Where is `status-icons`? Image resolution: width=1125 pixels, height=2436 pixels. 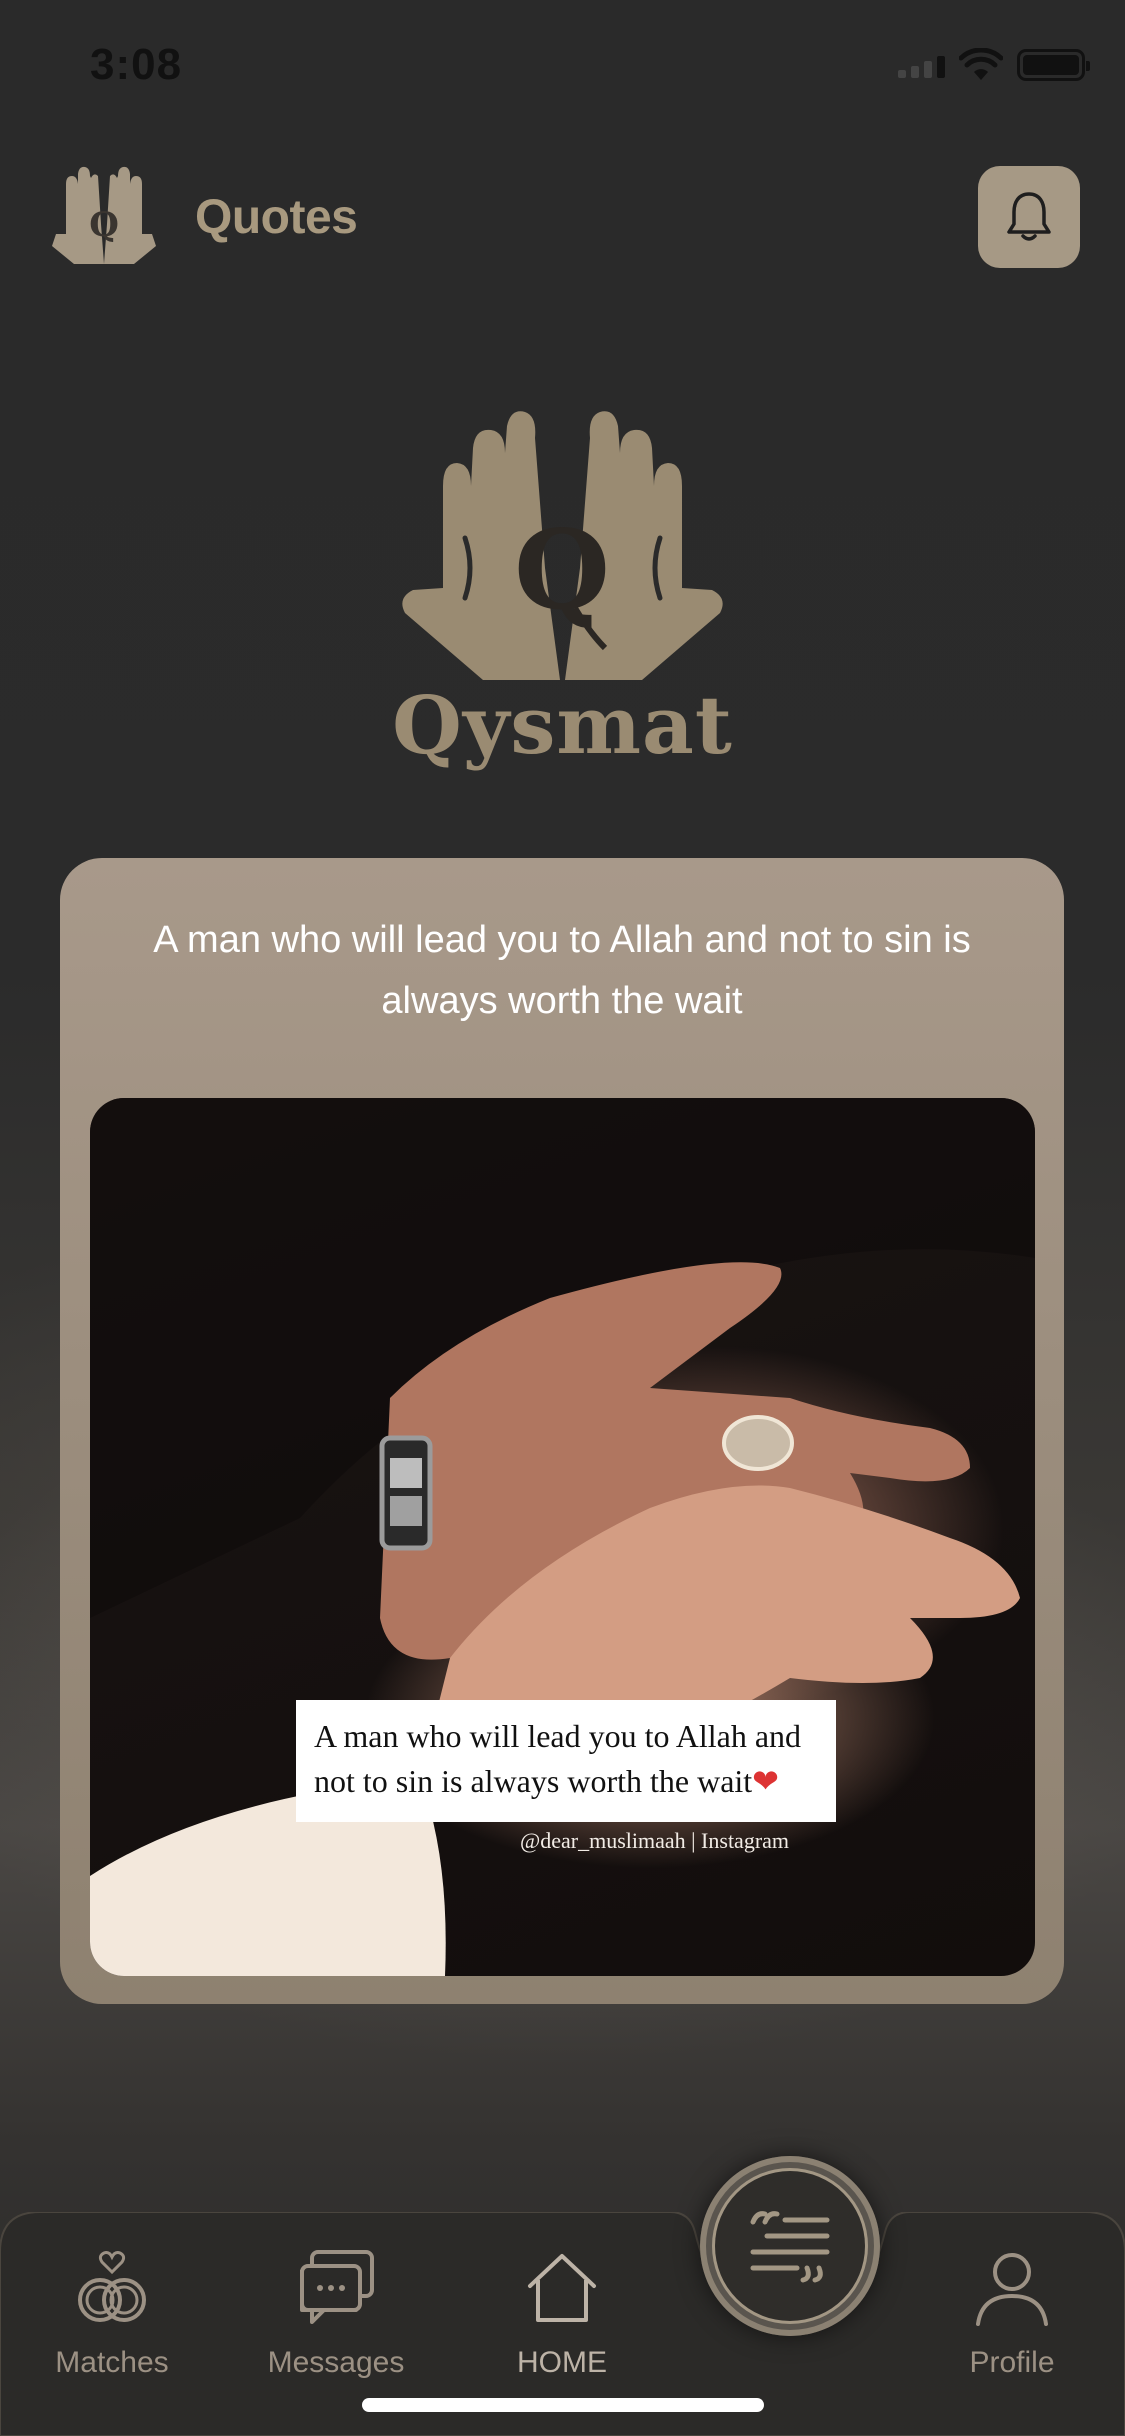
status-icons is located at coordinates (994, 65).